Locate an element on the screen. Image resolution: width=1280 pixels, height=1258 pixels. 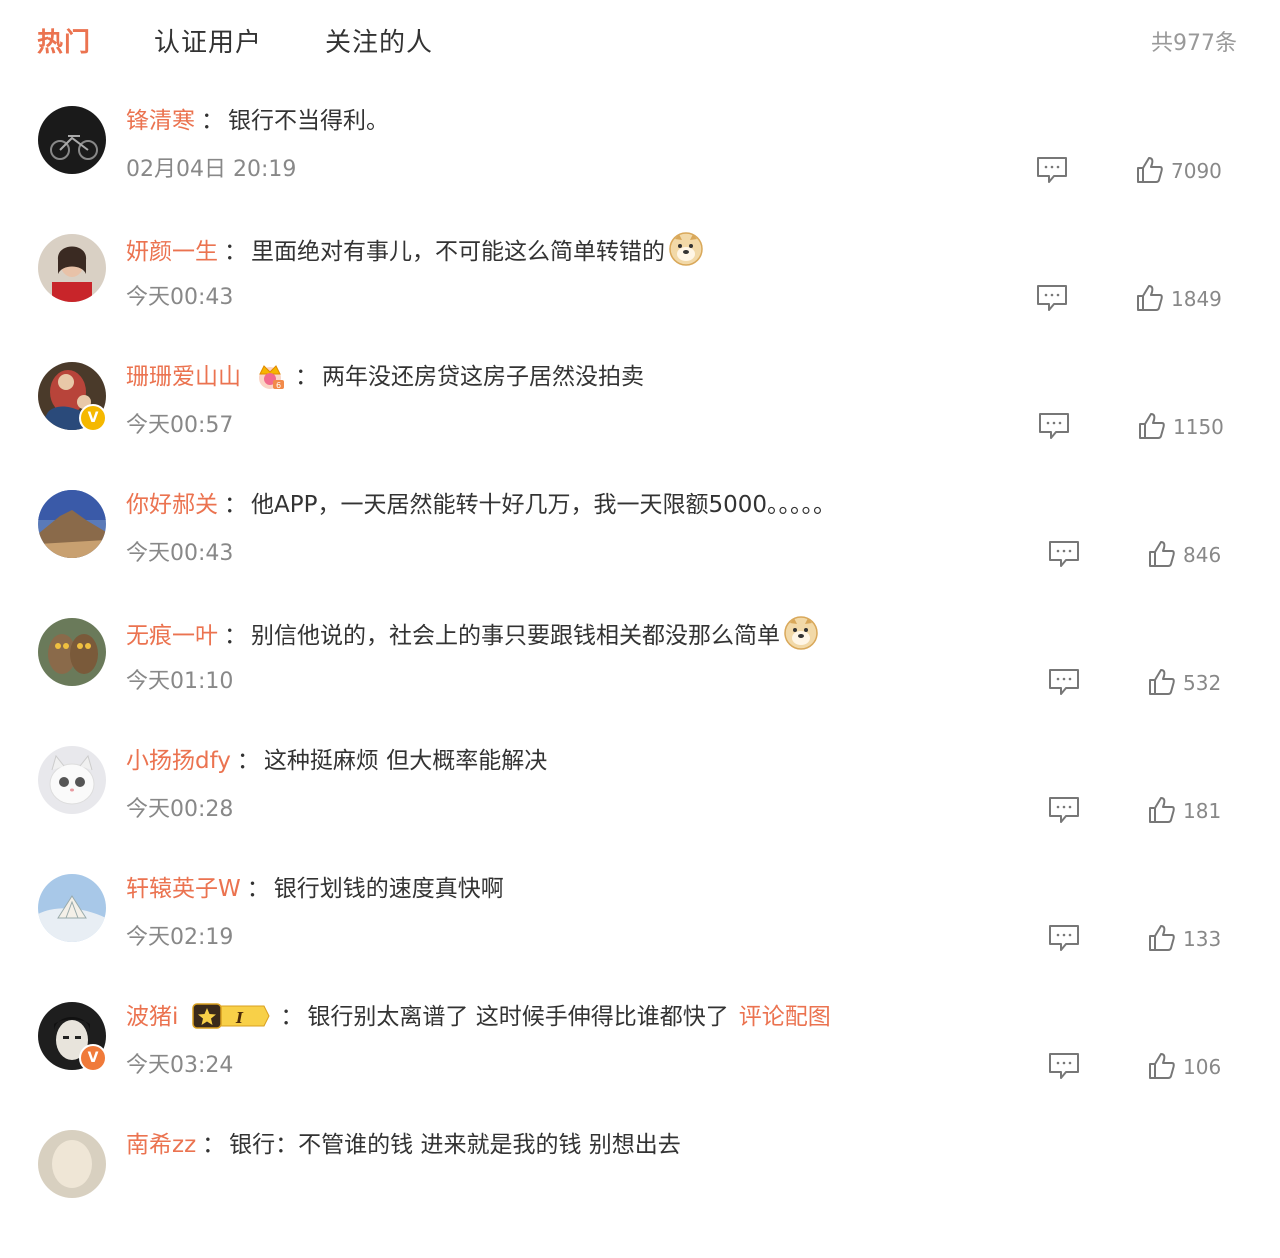
comment-time: 今天02:19 is located at coordinates (180, 937).